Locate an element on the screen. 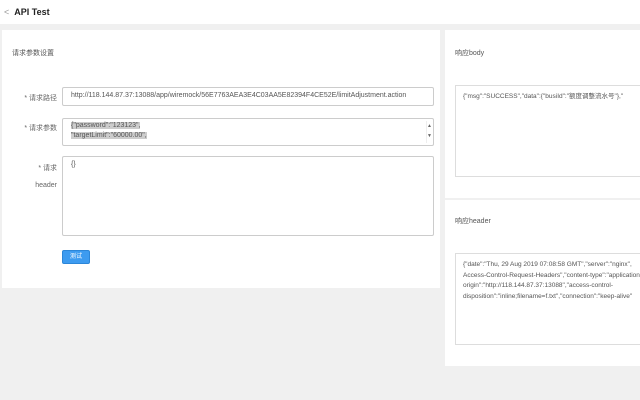 This screenshot has height=400, width=640. response-header-title: 响应header is located at coordinates (473, 221).